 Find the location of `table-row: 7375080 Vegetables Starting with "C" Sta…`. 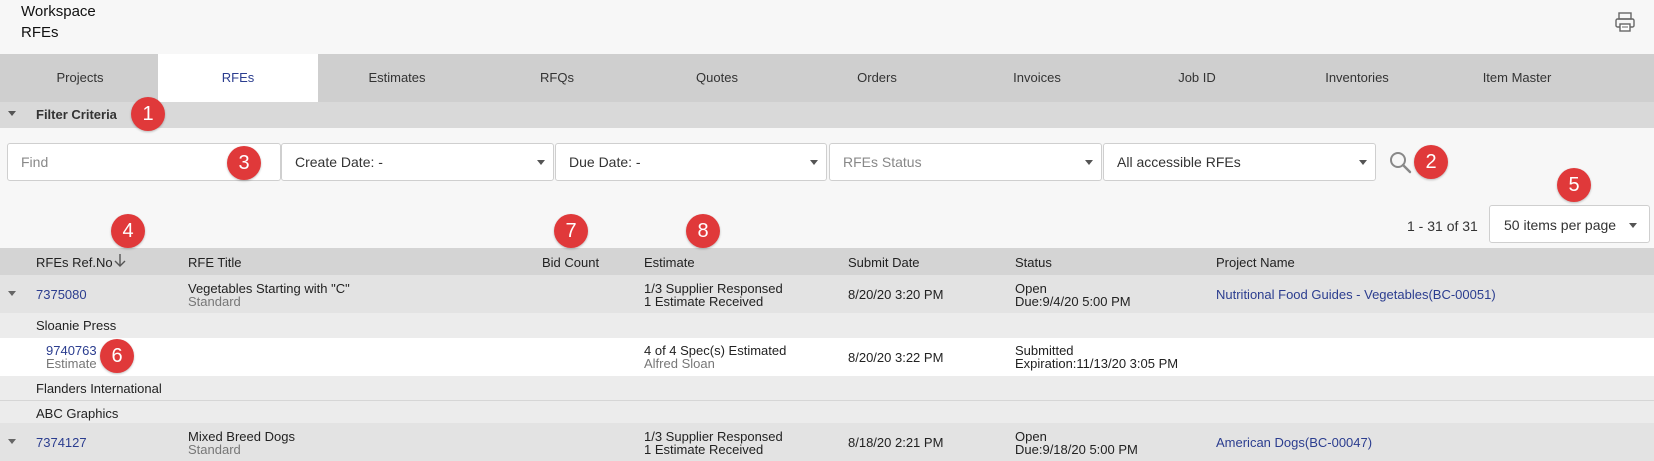

table-row: 7375080 Vegetables Starting with "C" Sta… is located at coordinates (827, 294).